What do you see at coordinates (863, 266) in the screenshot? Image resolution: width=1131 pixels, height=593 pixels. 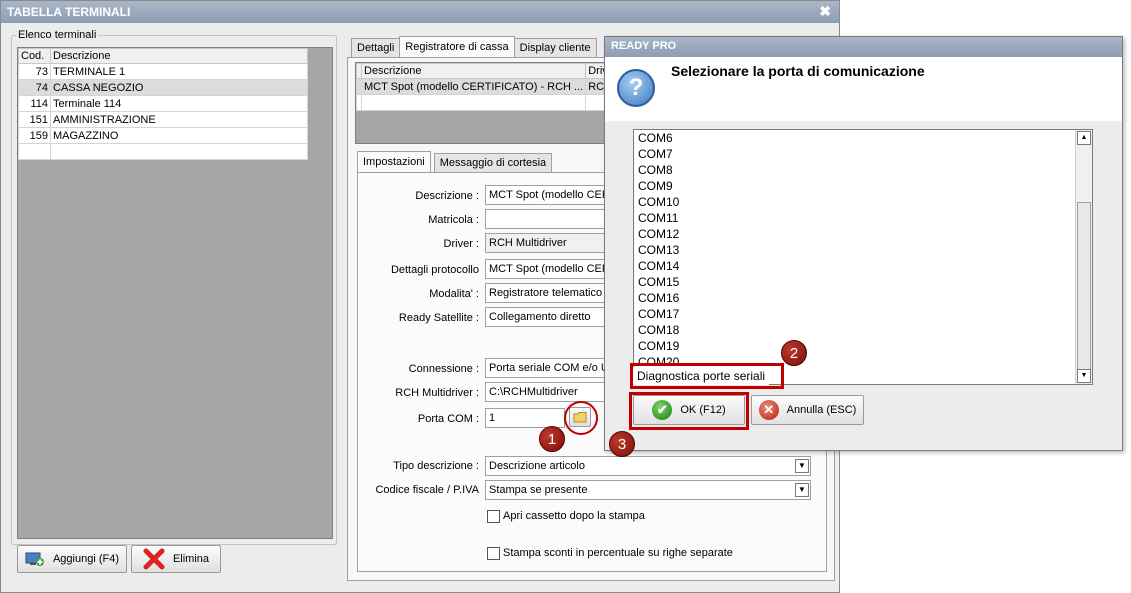 I see `list-item: COM14` at bounding box center [863, 266].